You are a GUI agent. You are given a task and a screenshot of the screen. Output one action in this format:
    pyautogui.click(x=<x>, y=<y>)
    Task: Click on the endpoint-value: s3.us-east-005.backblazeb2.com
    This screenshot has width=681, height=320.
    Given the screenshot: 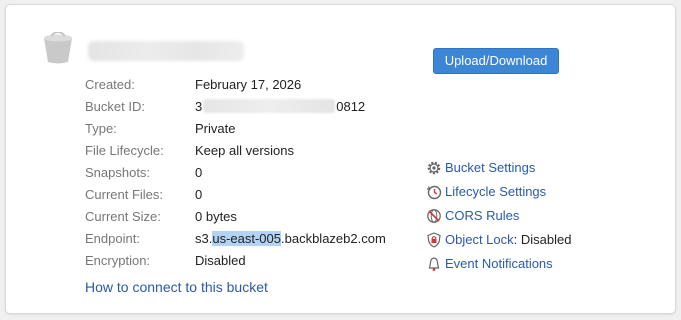 What is the action you would take?
    pyautogui.click(x=290, y=239)
    